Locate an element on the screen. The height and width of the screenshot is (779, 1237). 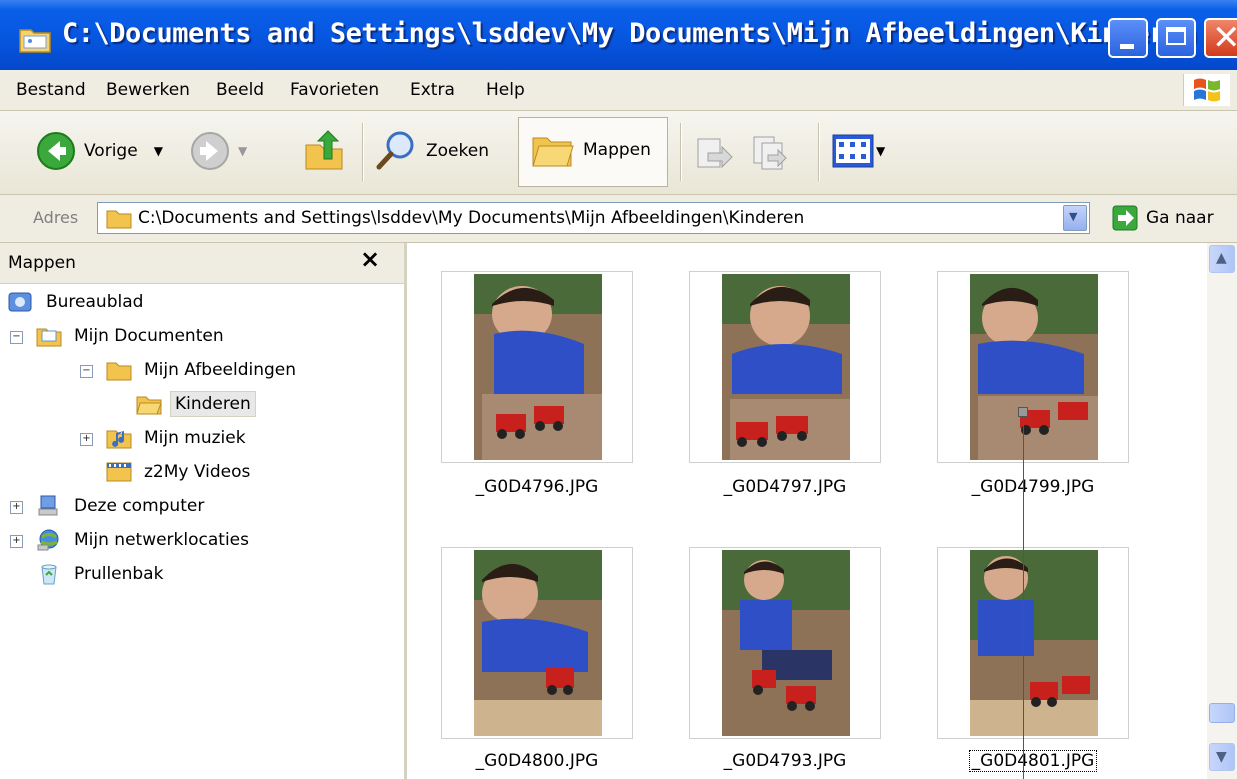
menu-beeld: Beeld is located at coordinates (240, 90).